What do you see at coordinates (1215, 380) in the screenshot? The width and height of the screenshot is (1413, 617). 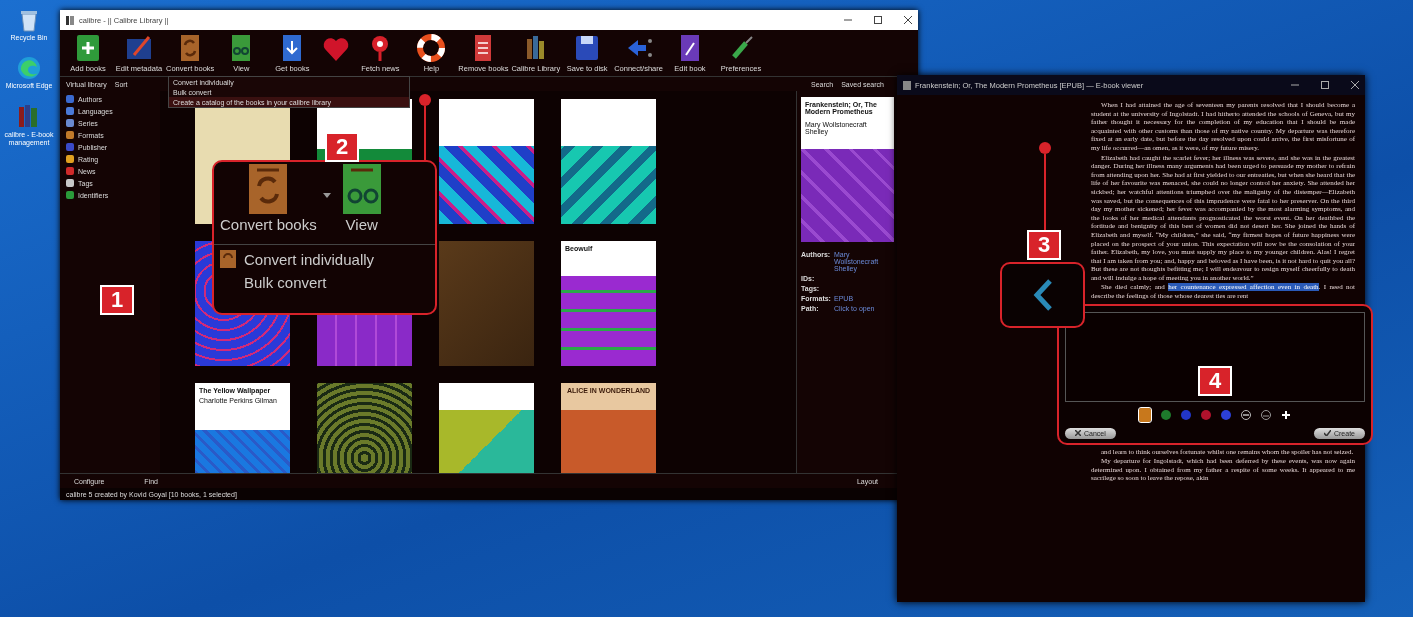 I see `callout-number: 4` at bounding box center [1215, 380].